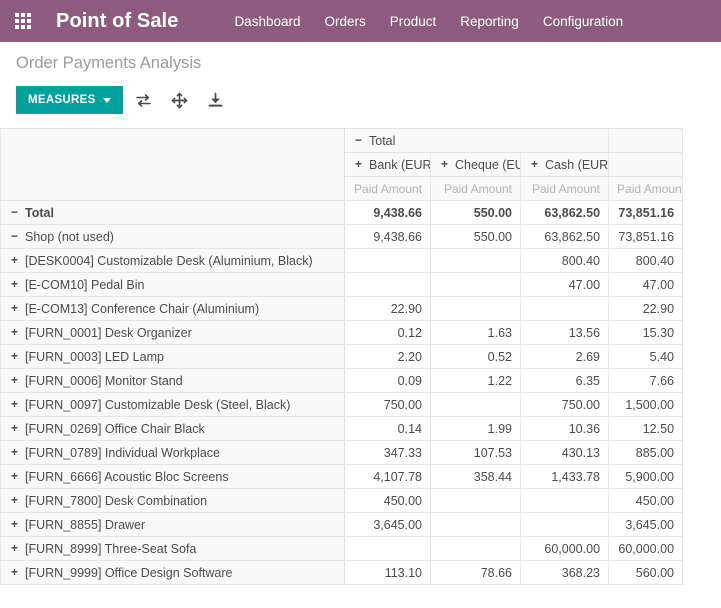 Image resolution: width=721 pixels, height=608 pixels. I want to click on cell-row-total: 5,900.00, so click(646, 477).